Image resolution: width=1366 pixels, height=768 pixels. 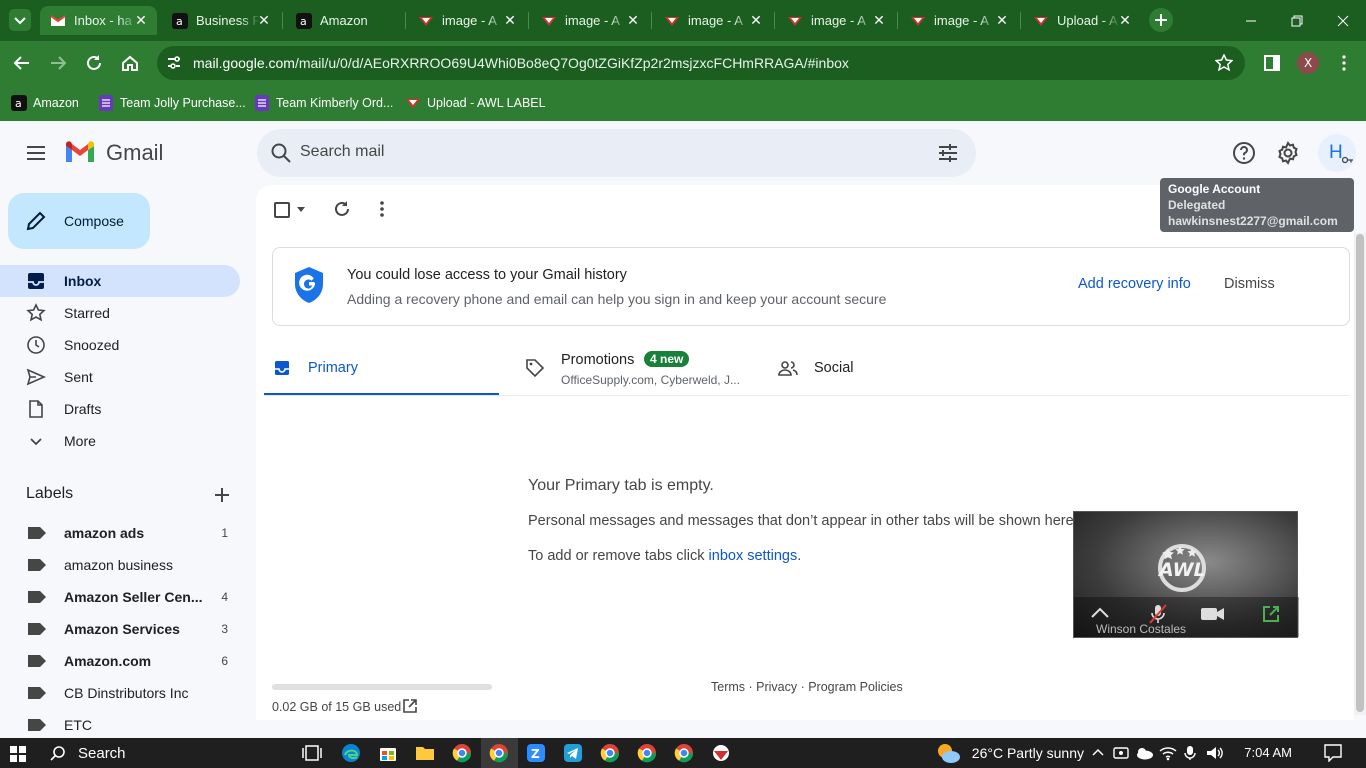 What do you see at coordinates (345, 20) in the screenshot?
I see `tab-amazon: a Amazon` at bounding box center [345, 20].